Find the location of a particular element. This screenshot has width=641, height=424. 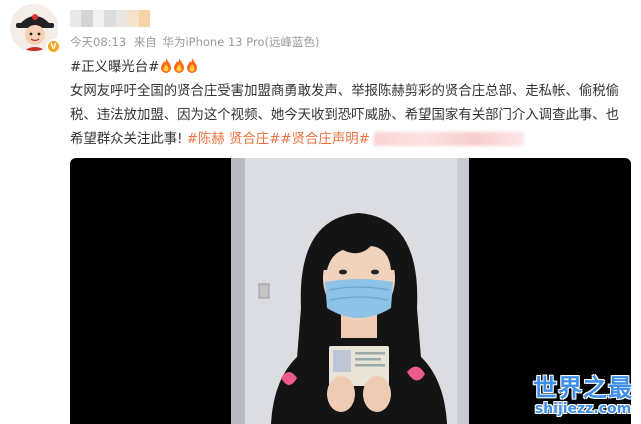

watermark-url: shijiezz.com is located at coordinates (583, 409).